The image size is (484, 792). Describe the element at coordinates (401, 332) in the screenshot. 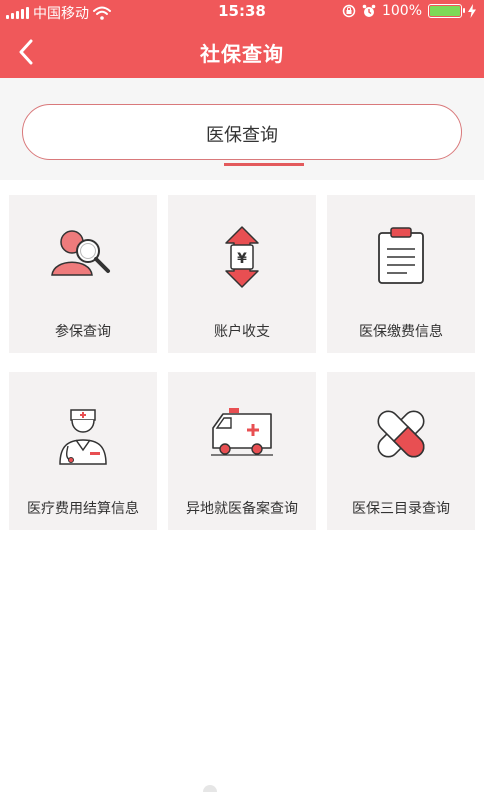

I see `tile-label: 医保缴费信息` at that location.